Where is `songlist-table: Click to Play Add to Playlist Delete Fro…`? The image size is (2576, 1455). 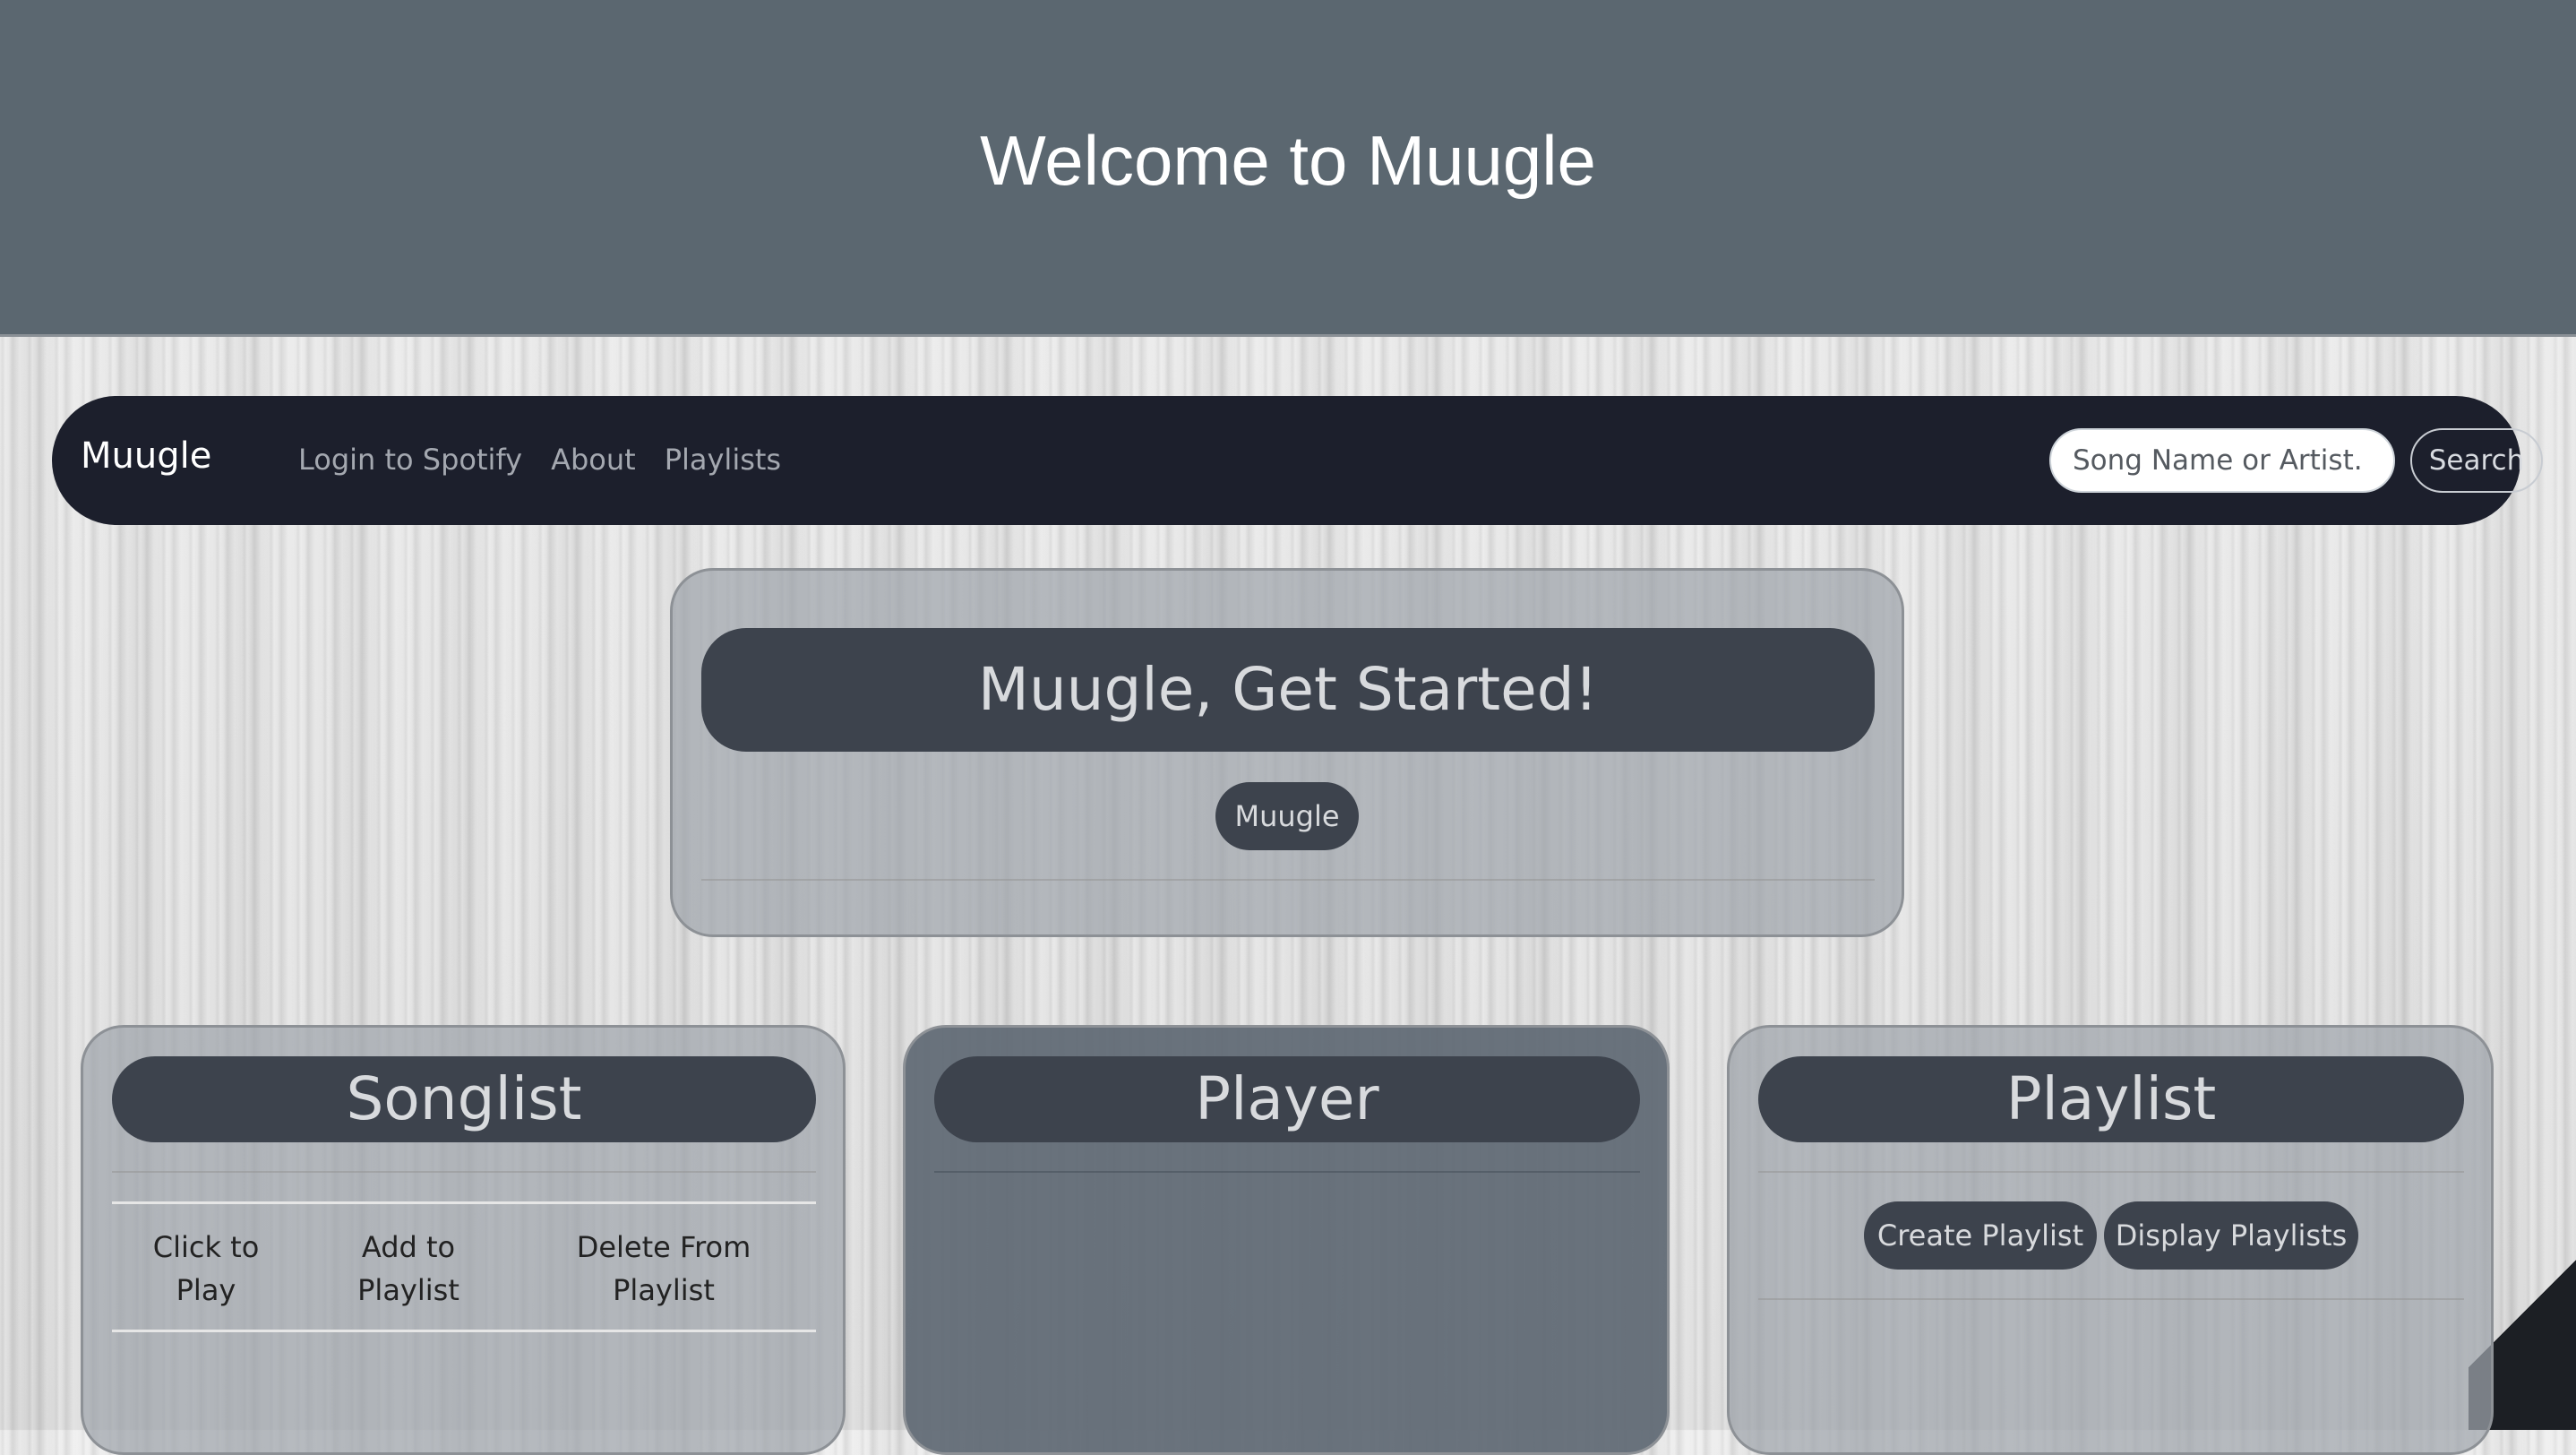 songlist-table: Click to Play Add to Playlist Delete Fro… is located at coordinates (464, 1266).